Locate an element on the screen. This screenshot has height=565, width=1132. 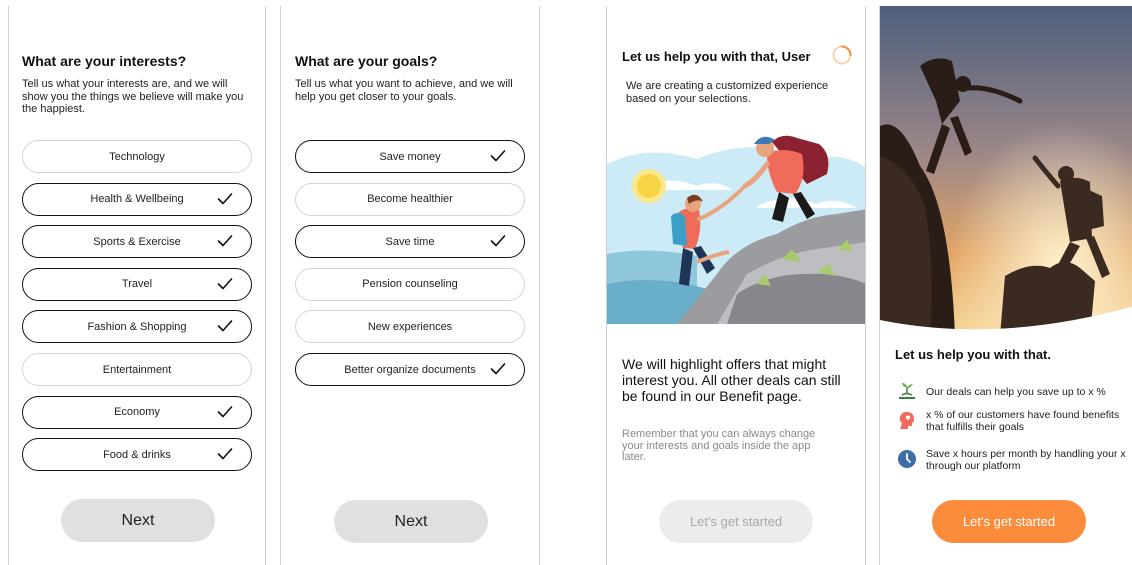
option-pill: Pension counseling is located at coordinates (410, 284).